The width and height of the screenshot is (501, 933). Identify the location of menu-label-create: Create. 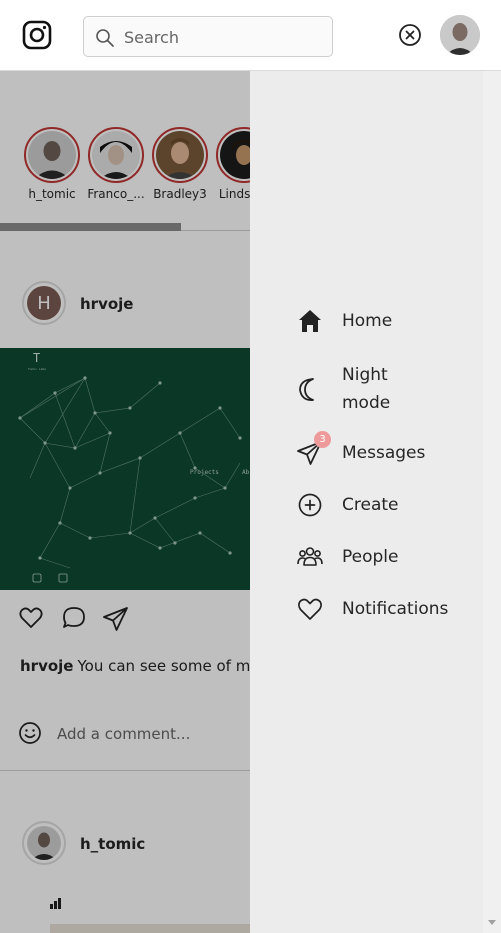
(370, 505).